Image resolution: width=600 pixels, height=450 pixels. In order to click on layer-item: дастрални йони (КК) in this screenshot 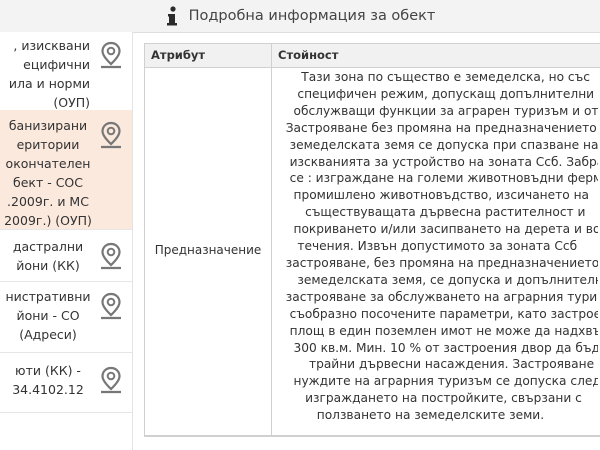, I will do `click(66, 255)`.